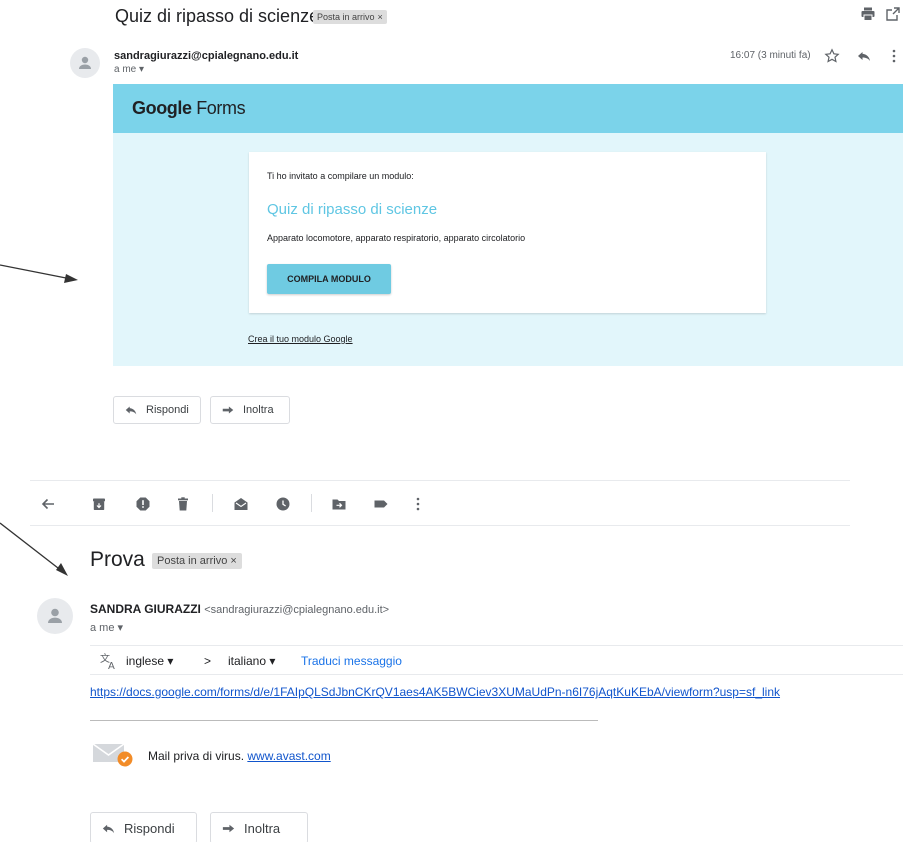 Image resolution: width=904 pixels, height=842 pixels. What do you see at coordinates (283, 504) in the screenshot?
I see `snooze-icon` at bounding box center [283, 504].